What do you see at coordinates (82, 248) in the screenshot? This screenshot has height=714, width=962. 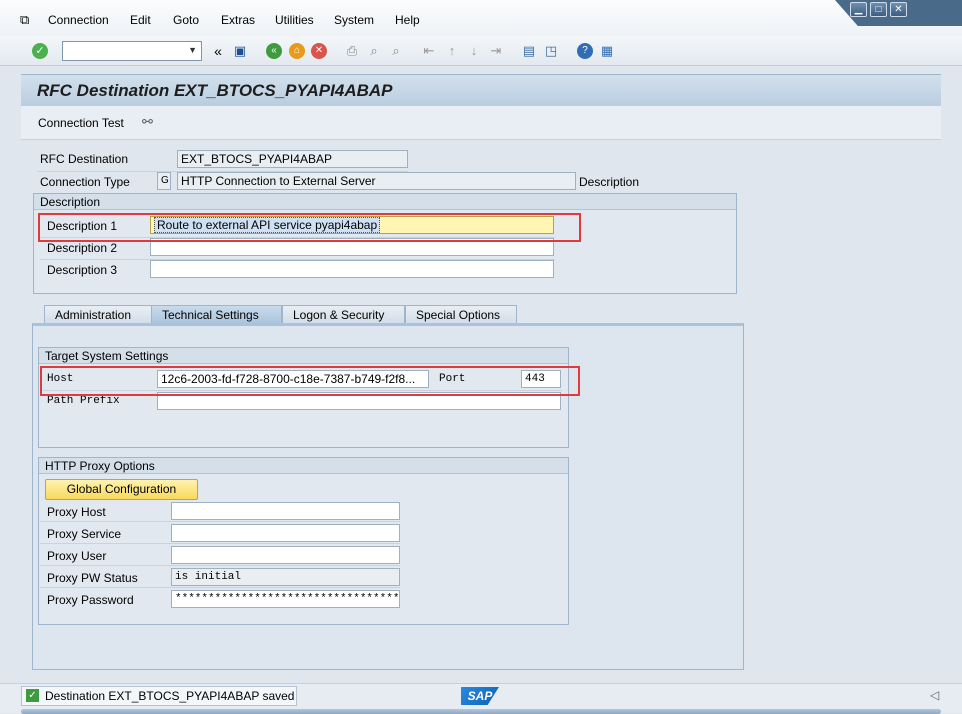 I see `description-2-label: Description 2` at bounding box center [82, 248].